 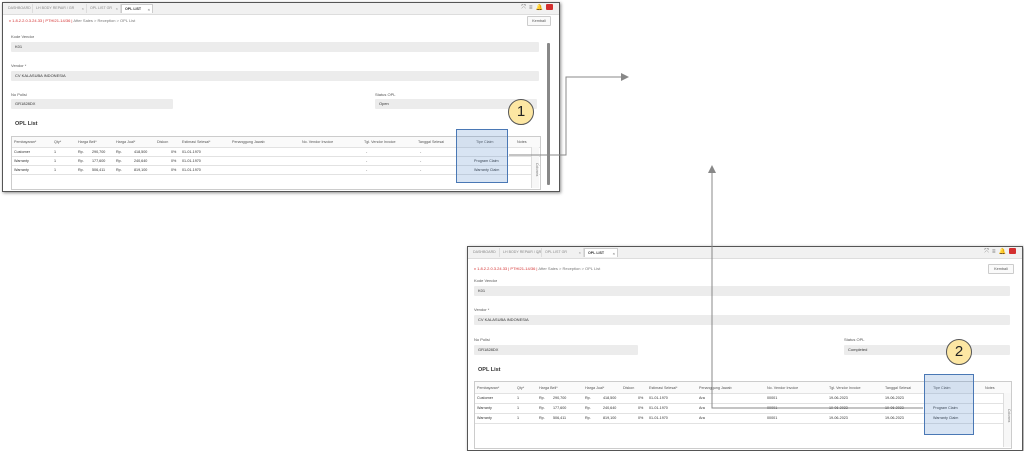 I want to click on arrow-up, so click(x=815, y=287).